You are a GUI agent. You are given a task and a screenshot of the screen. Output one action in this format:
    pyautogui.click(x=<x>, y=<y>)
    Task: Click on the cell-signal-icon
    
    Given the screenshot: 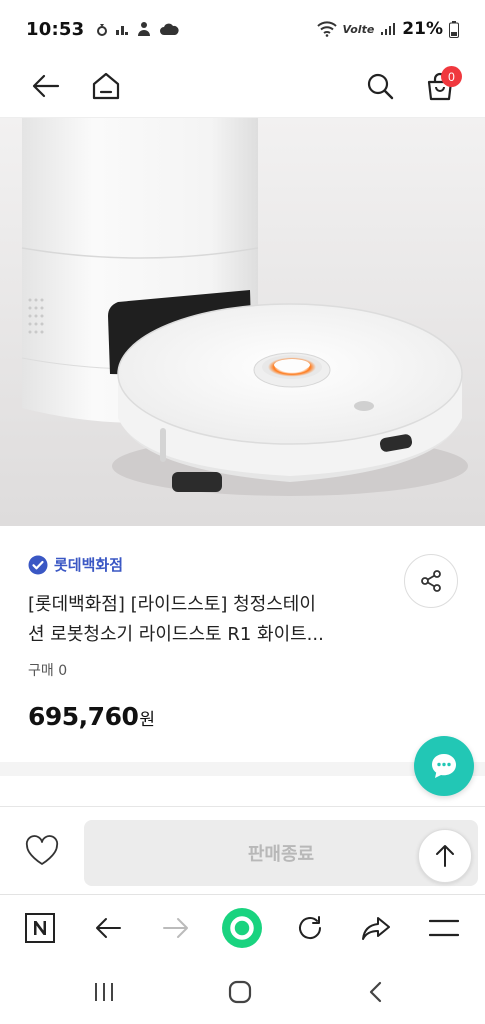 What is the action you would take?
    pyautogui.click(x=388, y=29)
    